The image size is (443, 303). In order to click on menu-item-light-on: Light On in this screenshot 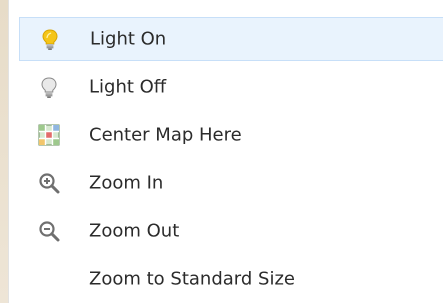, I will do `click(231, 39)`.